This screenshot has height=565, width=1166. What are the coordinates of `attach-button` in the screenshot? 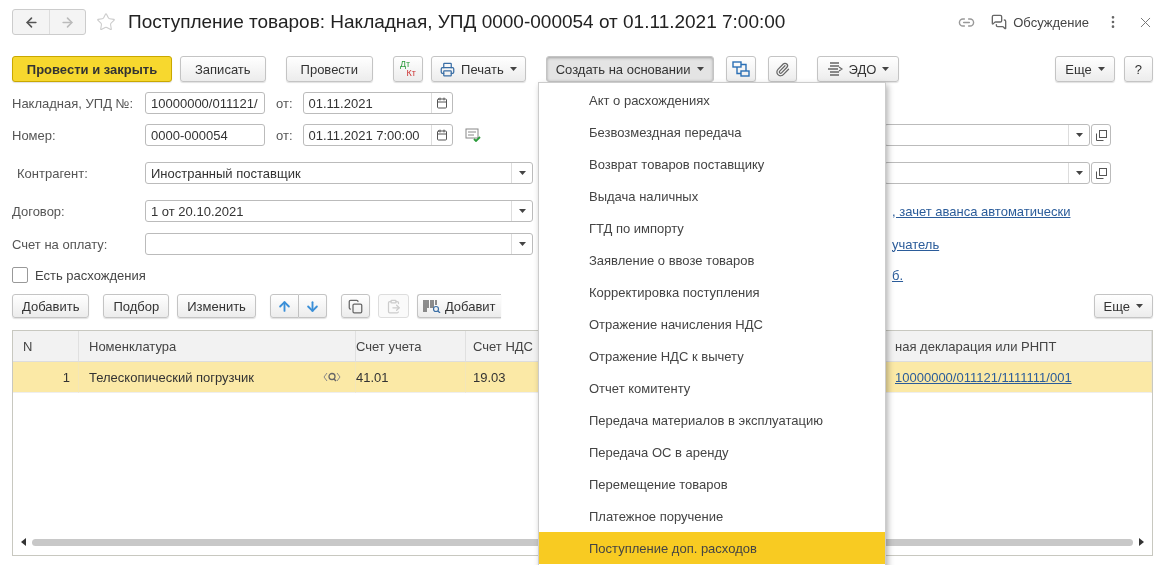 It's located at (782, 69).